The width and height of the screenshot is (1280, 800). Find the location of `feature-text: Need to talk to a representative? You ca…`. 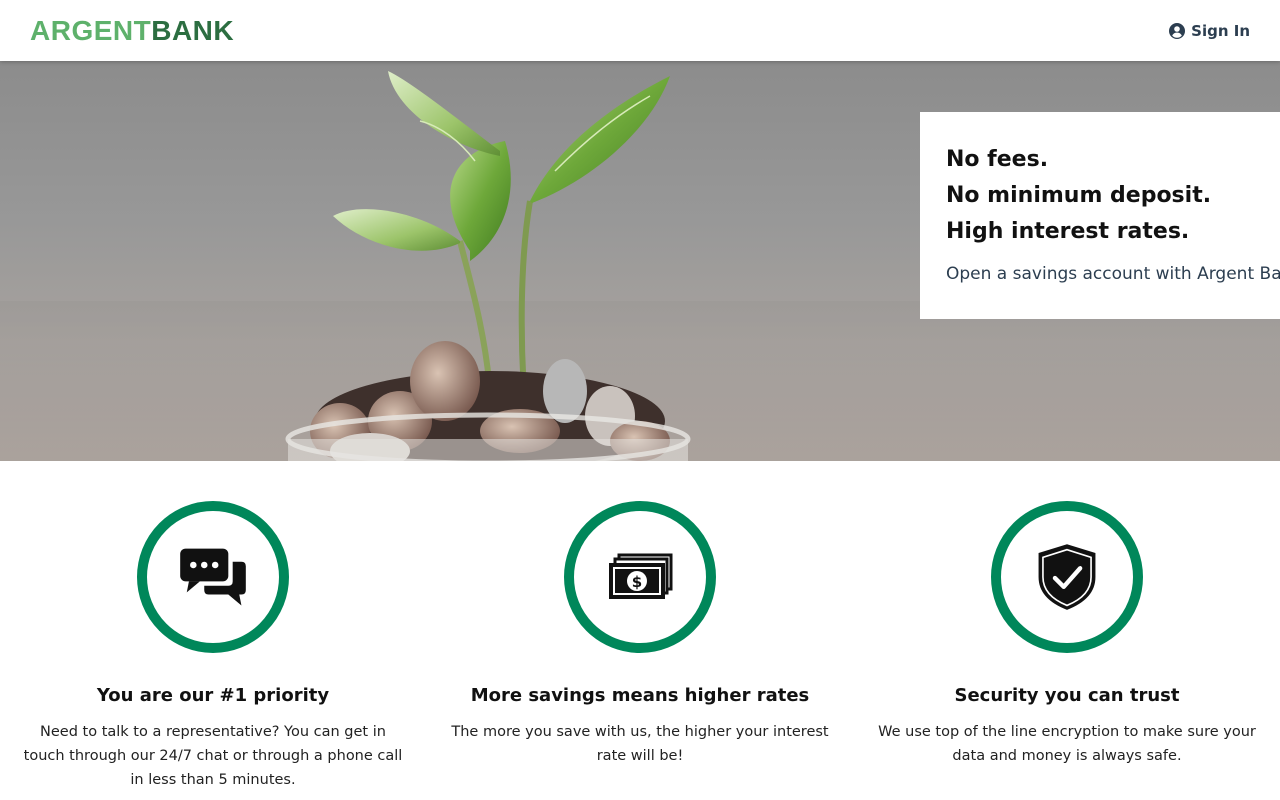

feature-text: Need to talk to a representative? You ca… is located at coordinates (213, 756).